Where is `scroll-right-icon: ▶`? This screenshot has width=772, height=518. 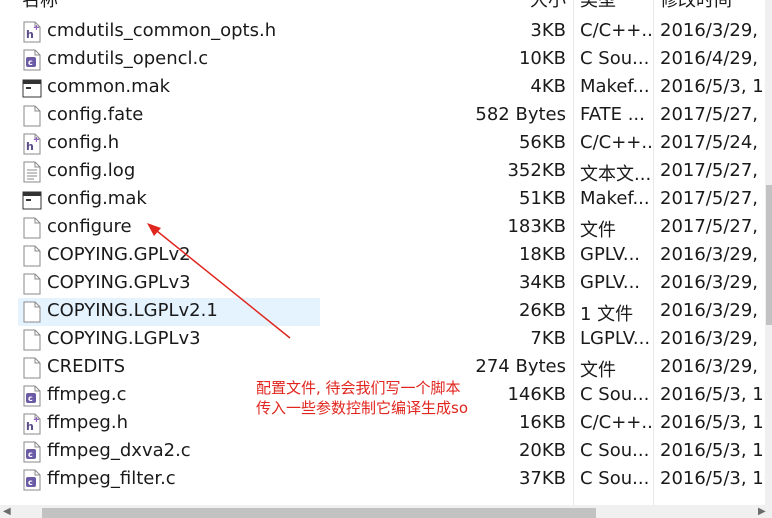
scroll-right-icon: ▶ is located at coordinates (762, 511).